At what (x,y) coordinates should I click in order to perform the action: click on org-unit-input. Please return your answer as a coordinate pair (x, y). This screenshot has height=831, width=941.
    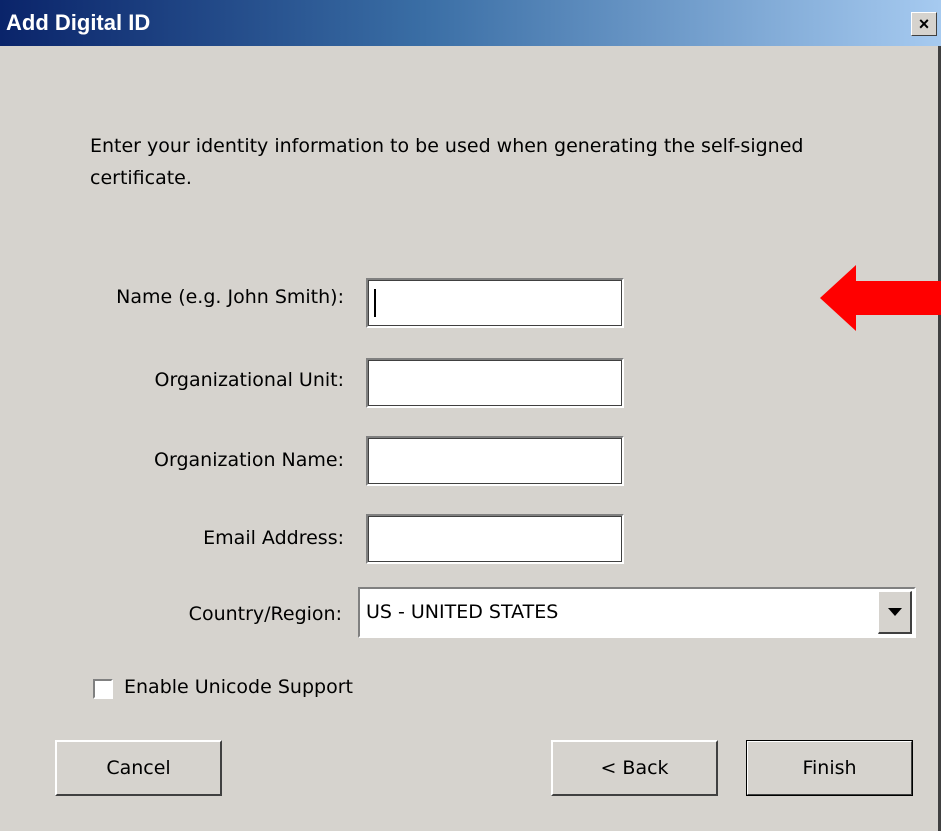
    Looking at the image, I should click on (495, 383).